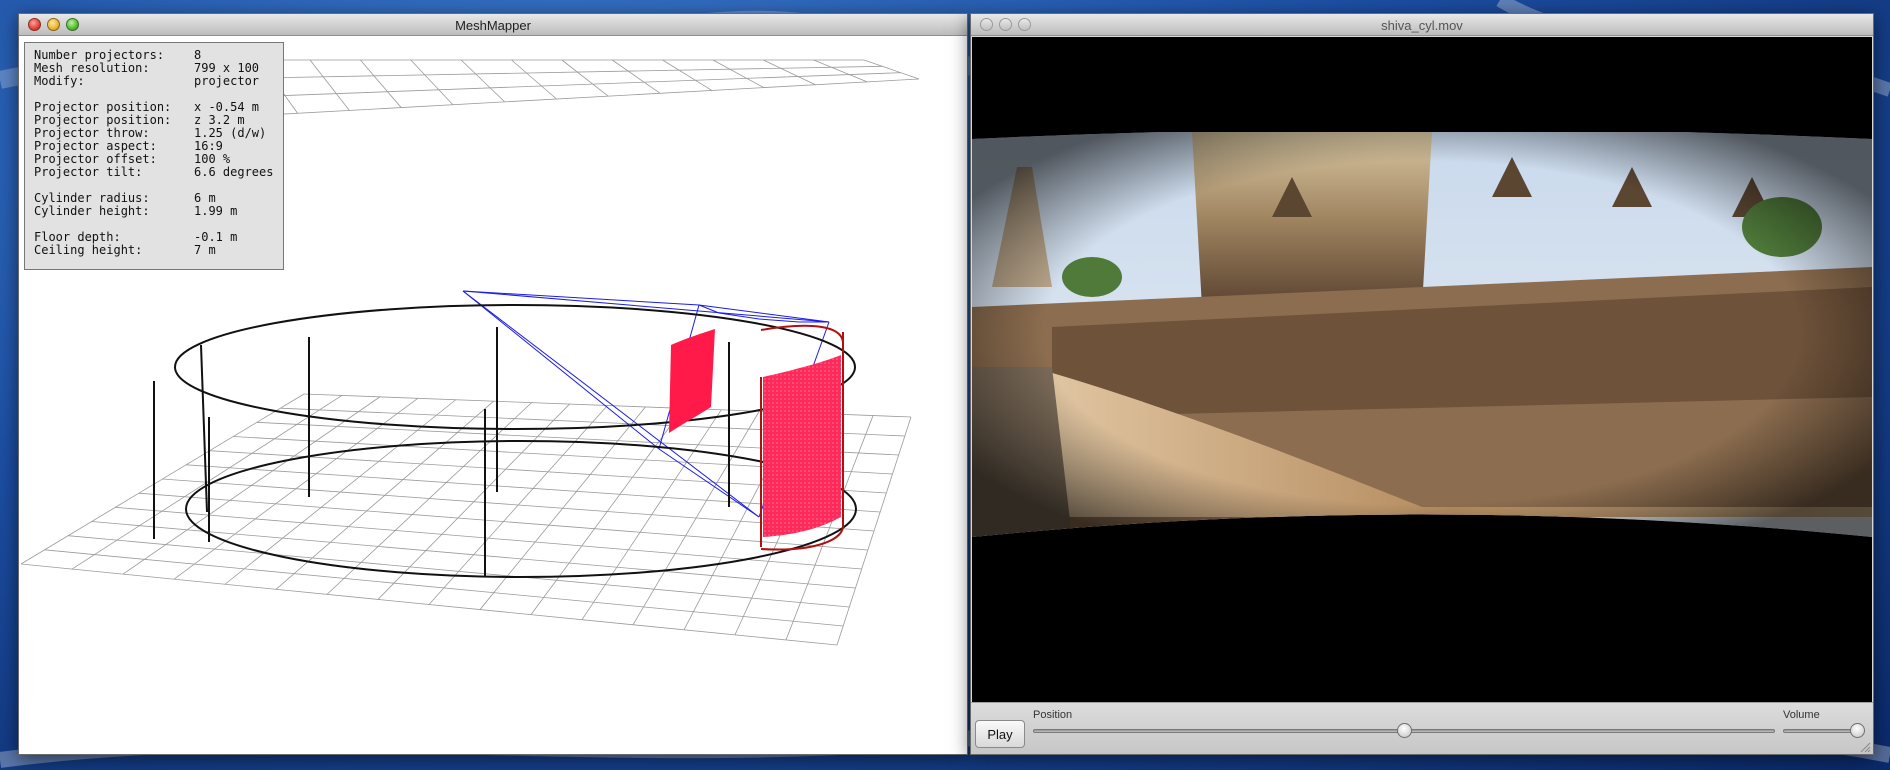 Image resolution: width=1890 pixels, height=770 pixels. Describe the element at coordinates (205, 250) in the screenshot. I see `info-value: 7 m` at that location.